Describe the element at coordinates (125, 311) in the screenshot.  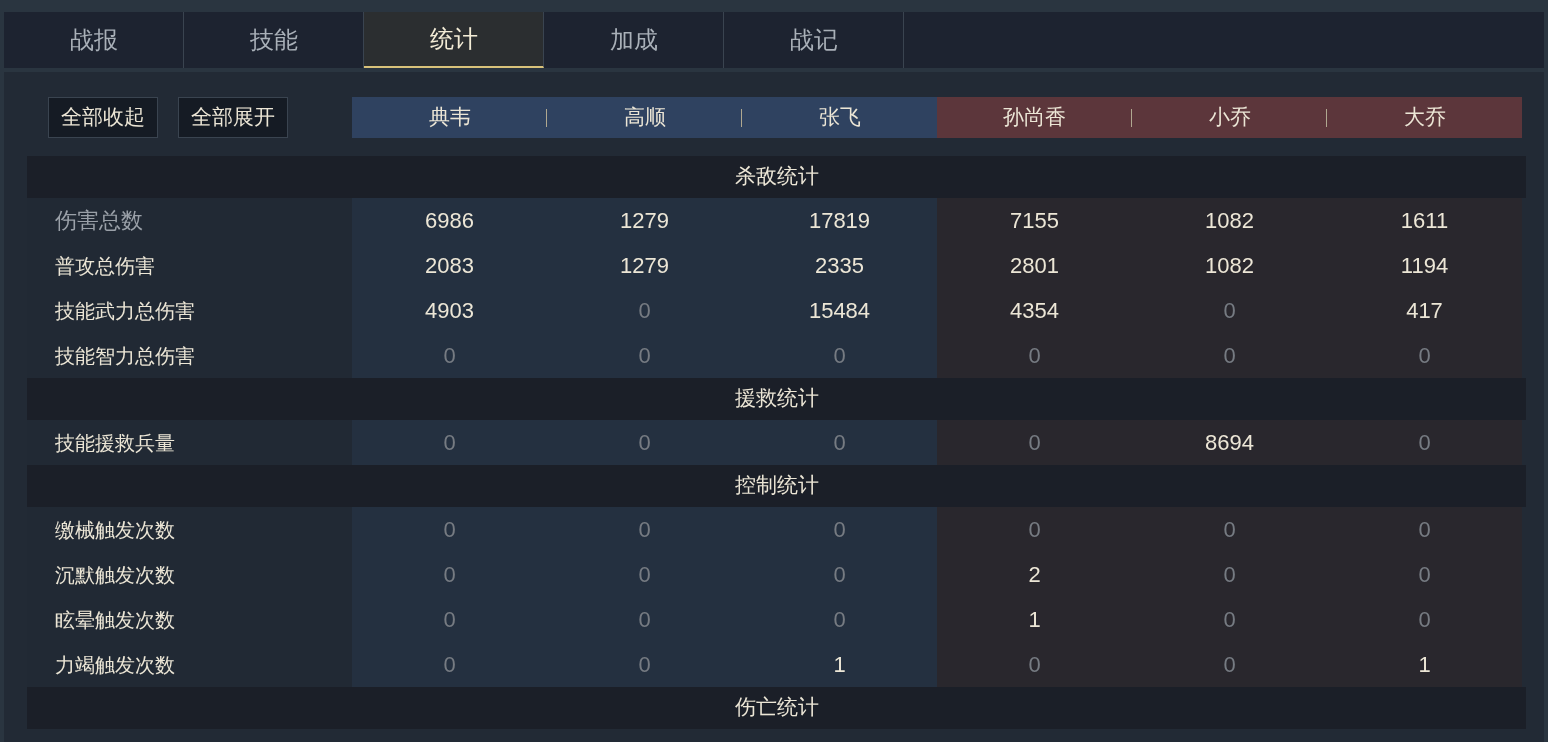
I see `row-label: 技能武力总伤害` at that location.